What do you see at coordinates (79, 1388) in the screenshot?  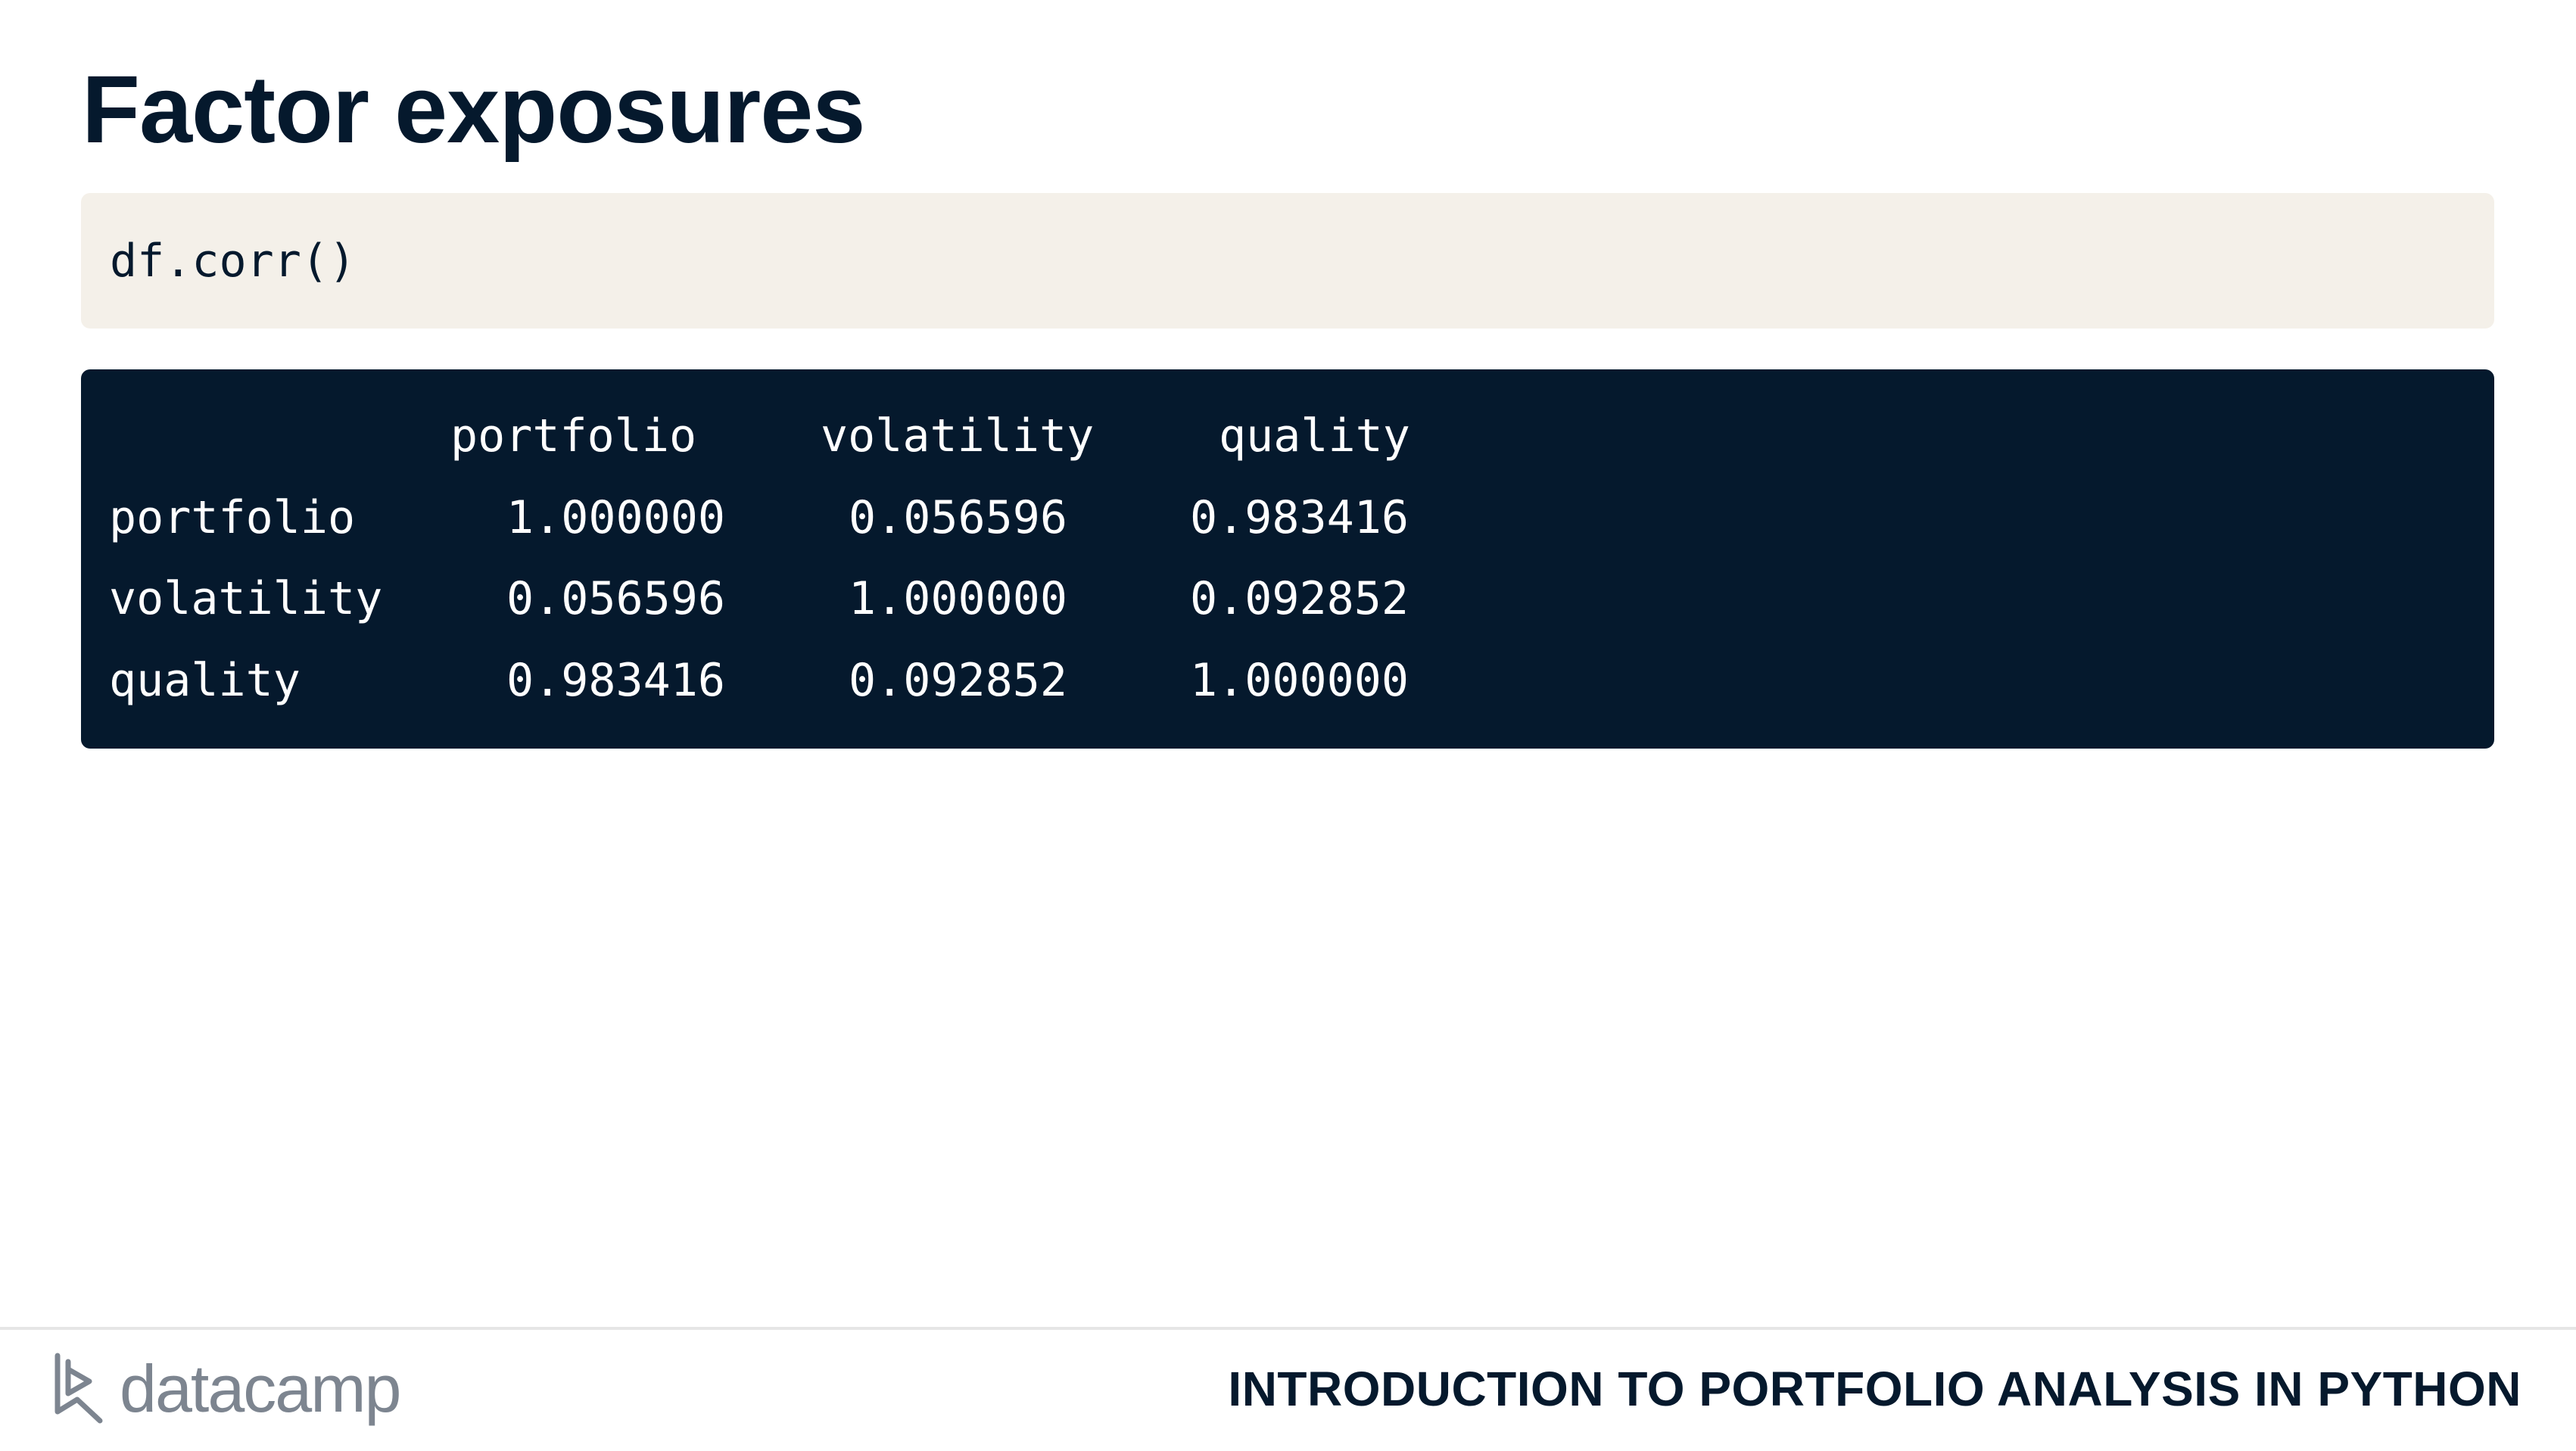 I see `datacamp-logo-icon` at bounding box center [79, 1388].